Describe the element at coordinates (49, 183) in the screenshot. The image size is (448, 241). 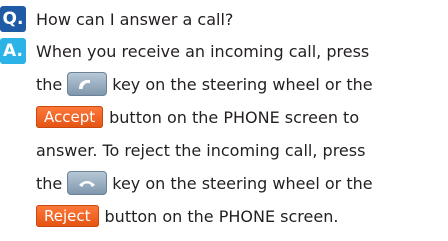
I see `answer-line-5-pre: the` at that location.